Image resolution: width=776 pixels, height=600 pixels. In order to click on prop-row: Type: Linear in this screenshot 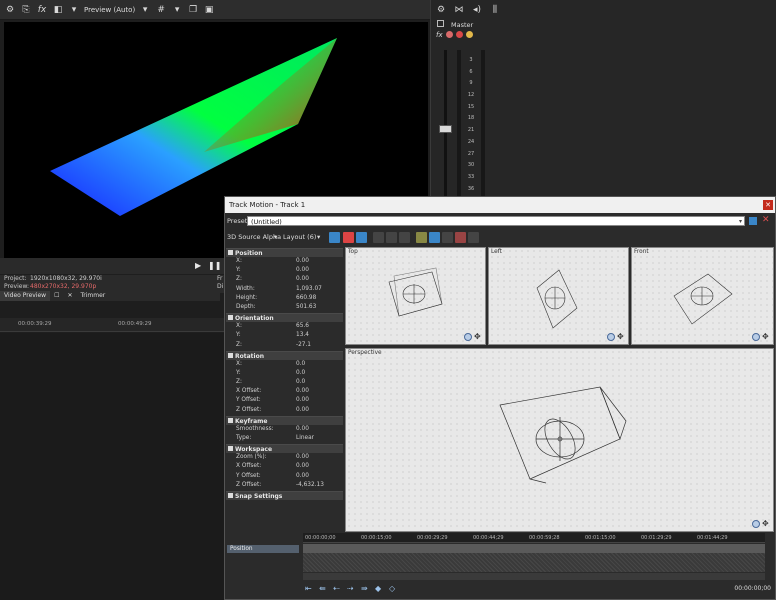, I will do `click(284, 438)`.